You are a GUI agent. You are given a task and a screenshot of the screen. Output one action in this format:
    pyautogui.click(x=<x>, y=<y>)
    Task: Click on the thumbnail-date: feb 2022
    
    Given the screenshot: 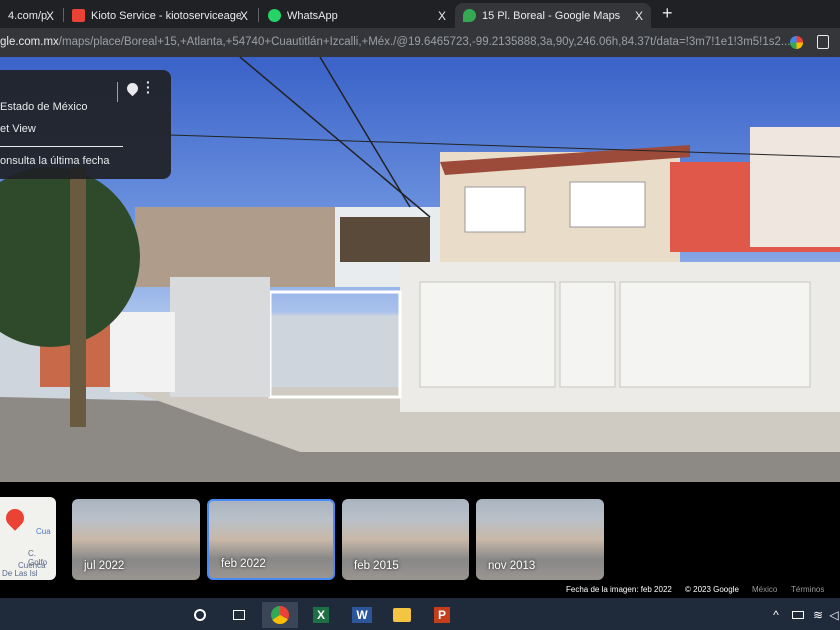 What is the action you would take?
    pyautogui.click(x=243, y=564)
    